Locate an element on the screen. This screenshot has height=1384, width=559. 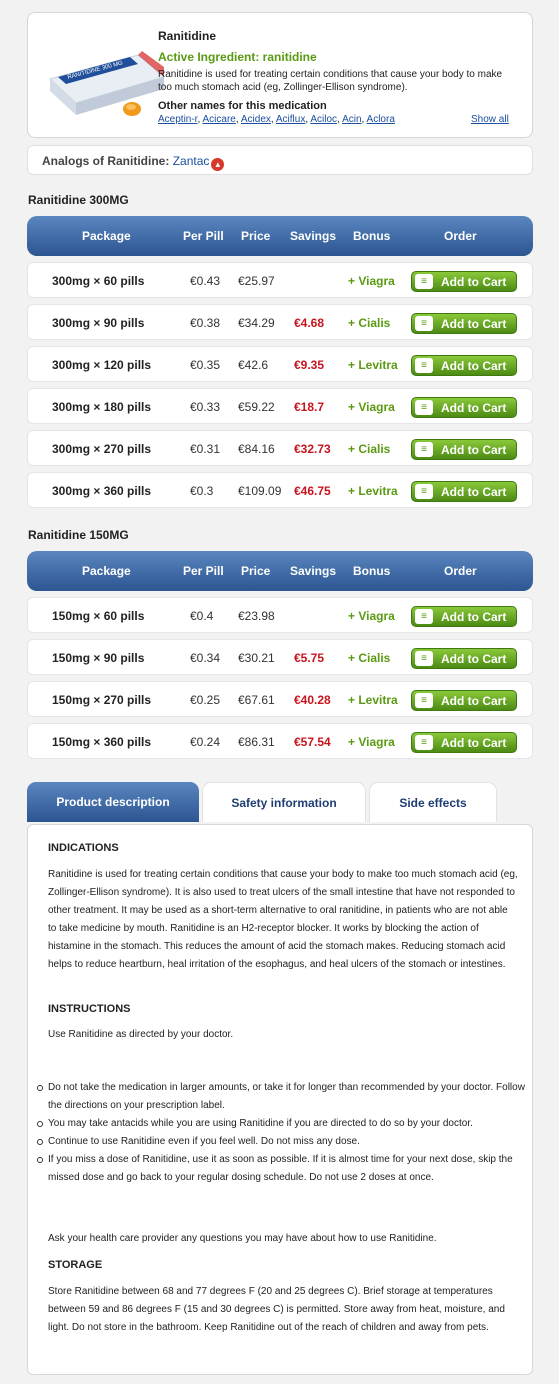
package-cell: 300mg × 90 pills is located at coordinates (98, 323).